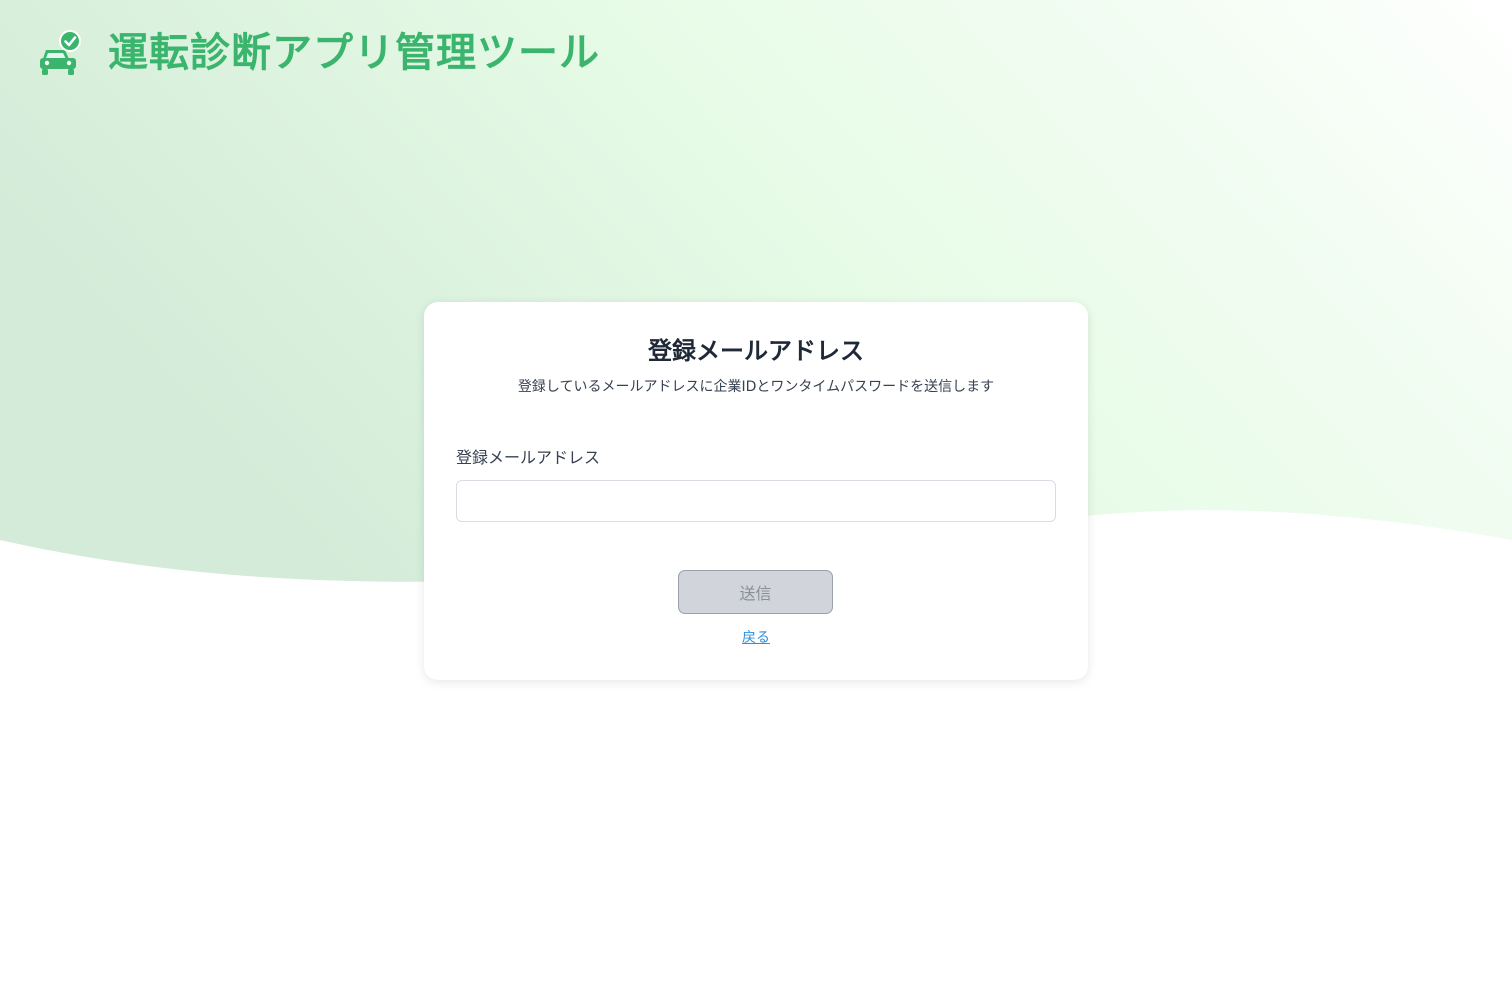 This screenshot has width=1512, height=982. I want to click on card-subtitle: 登録しているメールアドレスに企業IDとワンタイムパスワードを送信します, so click(756, 387).